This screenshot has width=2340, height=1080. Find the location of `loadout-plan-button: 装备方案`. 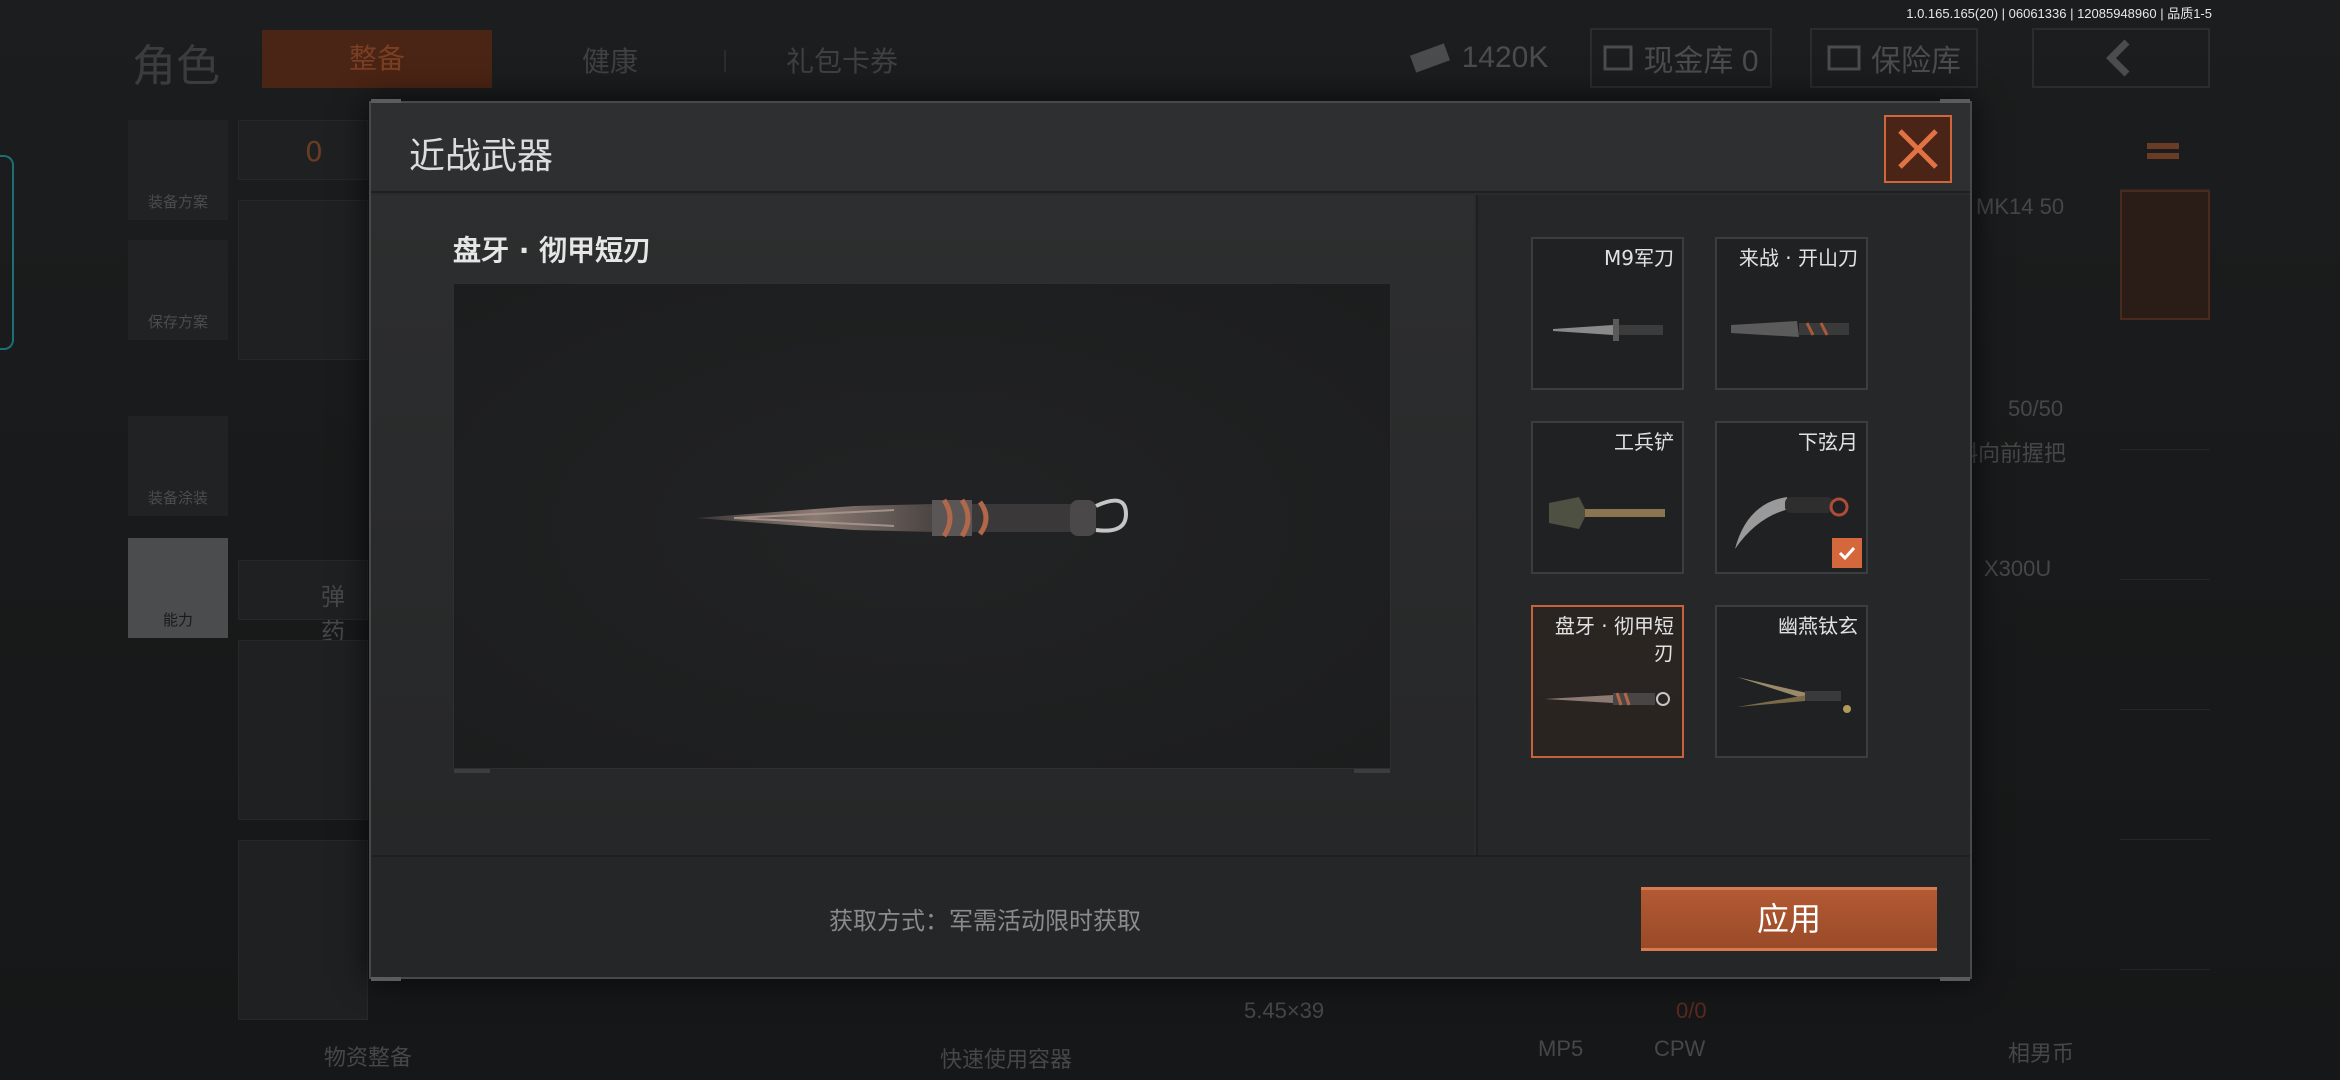

loadout-plan-button: 装备方案 is located at coordinates (178, 170).